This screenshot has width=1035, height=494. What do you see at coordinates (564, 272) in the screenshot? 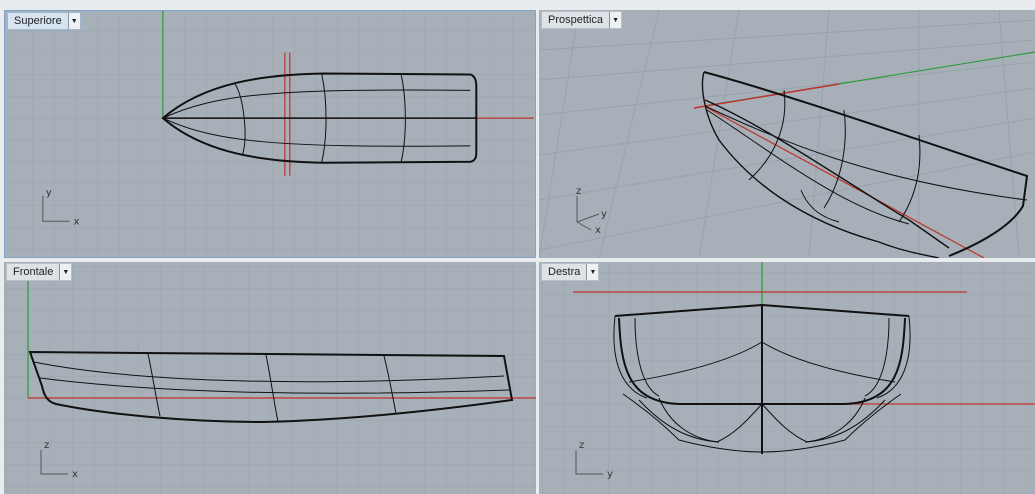
I see `viewport-title: Destra` at bounding box center [564, 272].